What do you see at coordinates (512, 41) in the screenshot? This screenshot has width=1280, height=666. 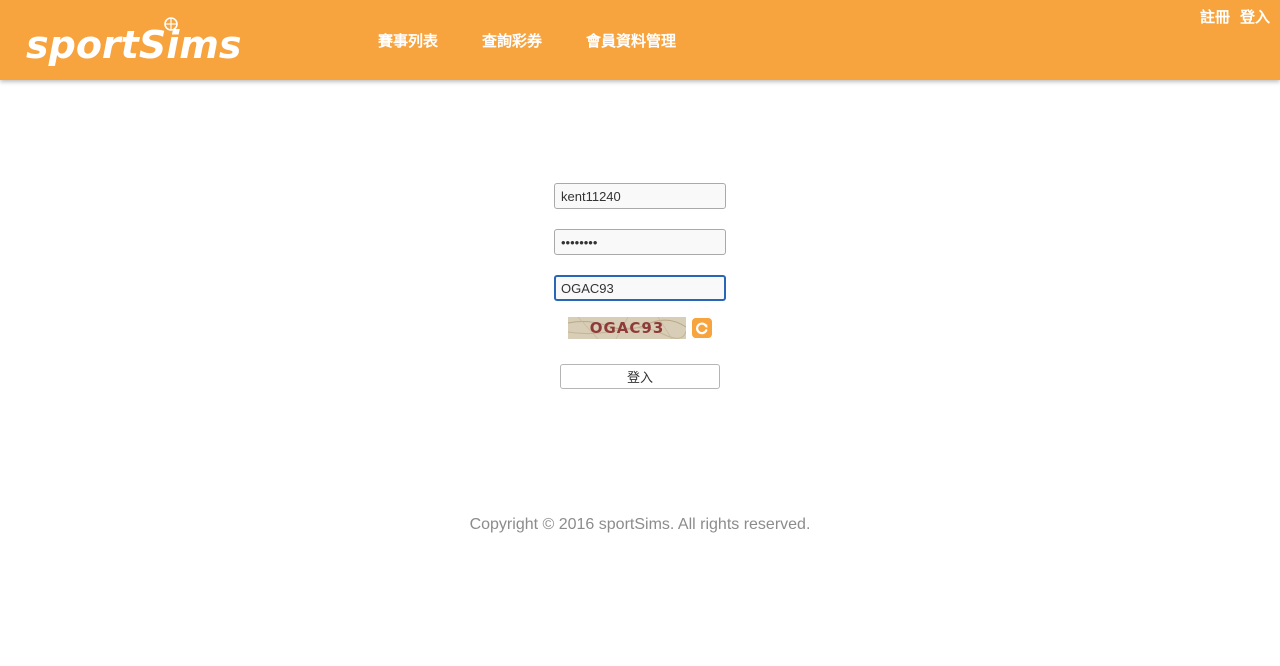 I see `nav-item-ticket-query: 查詢彩券` at bounding box center [512, 41].